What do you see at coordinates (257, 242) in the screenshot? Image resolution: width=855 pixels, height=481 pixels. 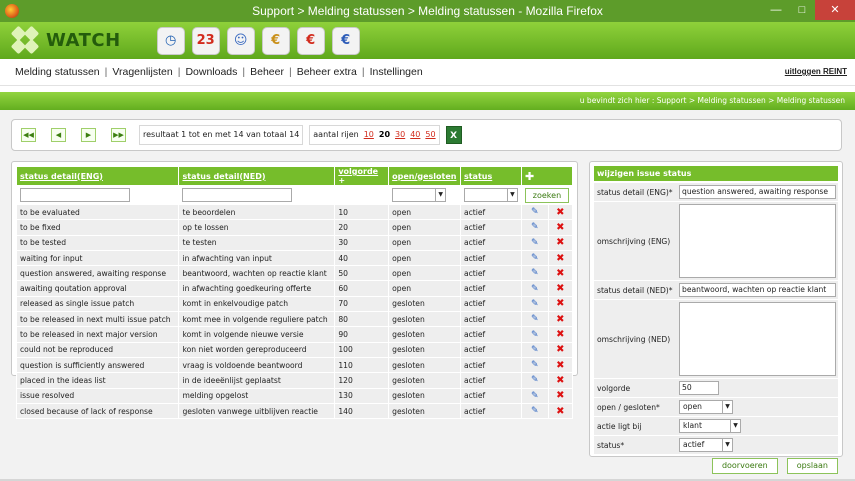 I see `table-cell: te testen` at bounding box center [257, 242].